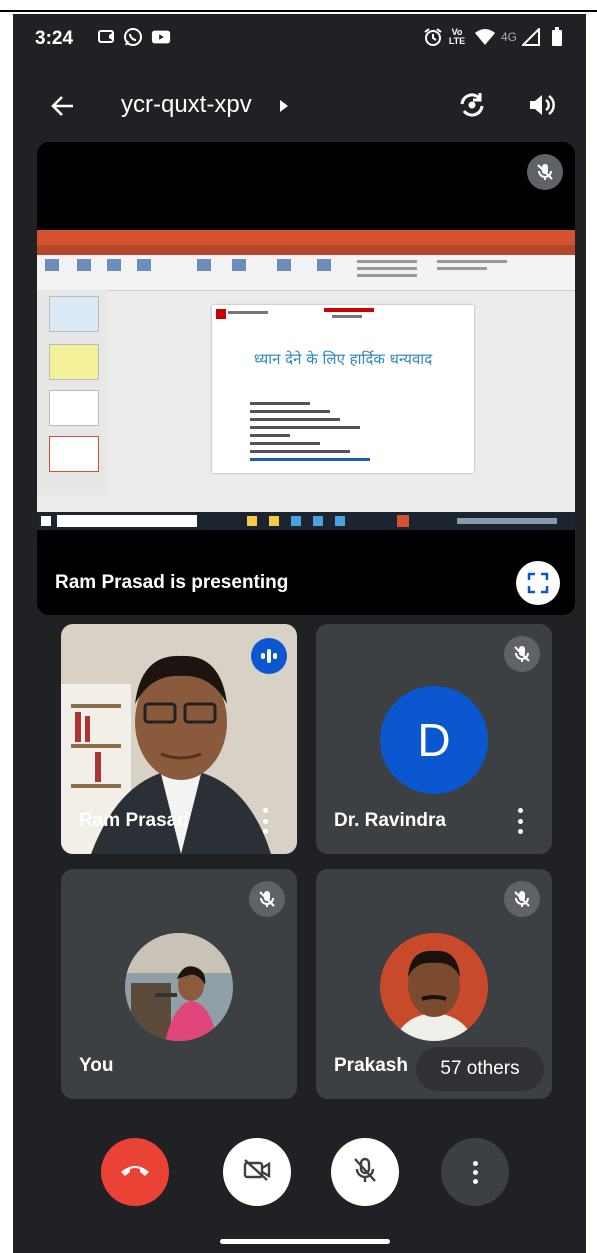 Image resolution: width=597 pixels, height=1253 pixels. Describe the element at coordinates (305, 1241) in the screenshot. I see `home-indicator` at that location.